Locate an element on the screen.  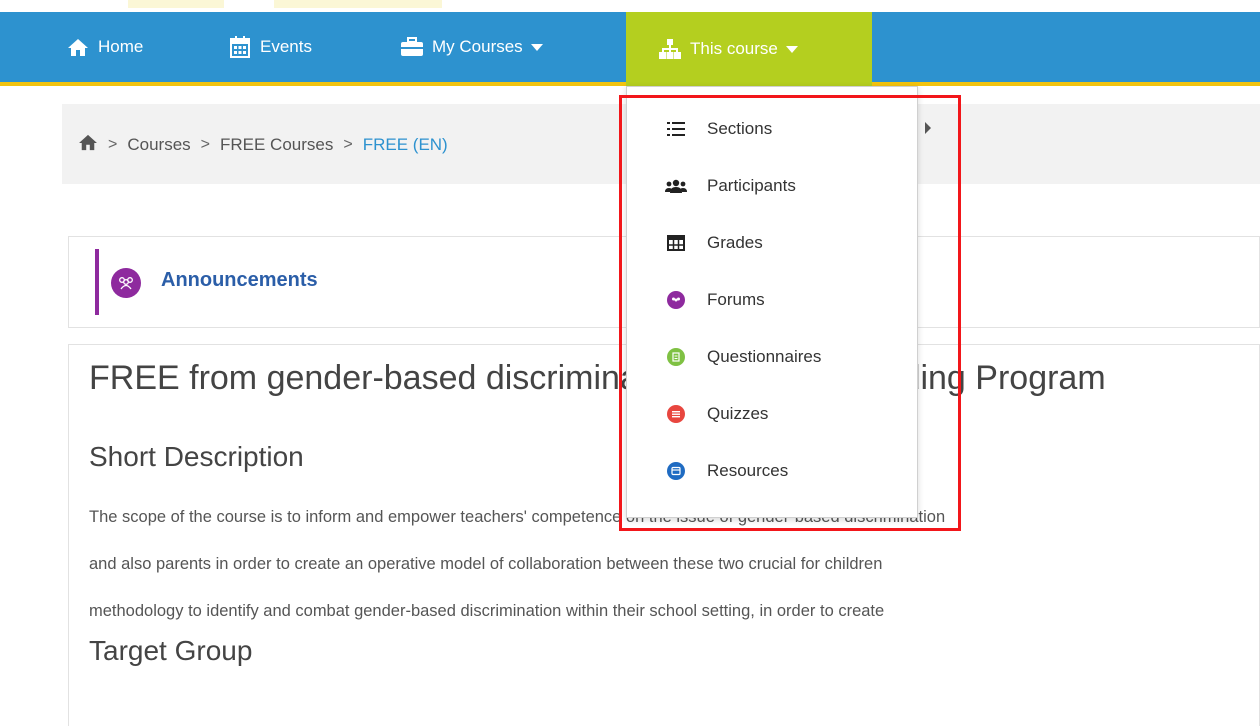
menu-item-label: Questionnaires is located at coordinates (764, 356).